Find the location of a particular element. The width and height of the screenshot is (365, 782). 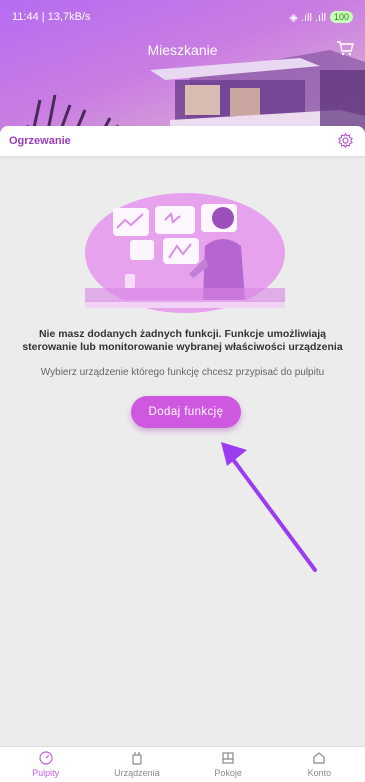

nav-item-pulpity: Pulpity is located at coordinates (45, 764).